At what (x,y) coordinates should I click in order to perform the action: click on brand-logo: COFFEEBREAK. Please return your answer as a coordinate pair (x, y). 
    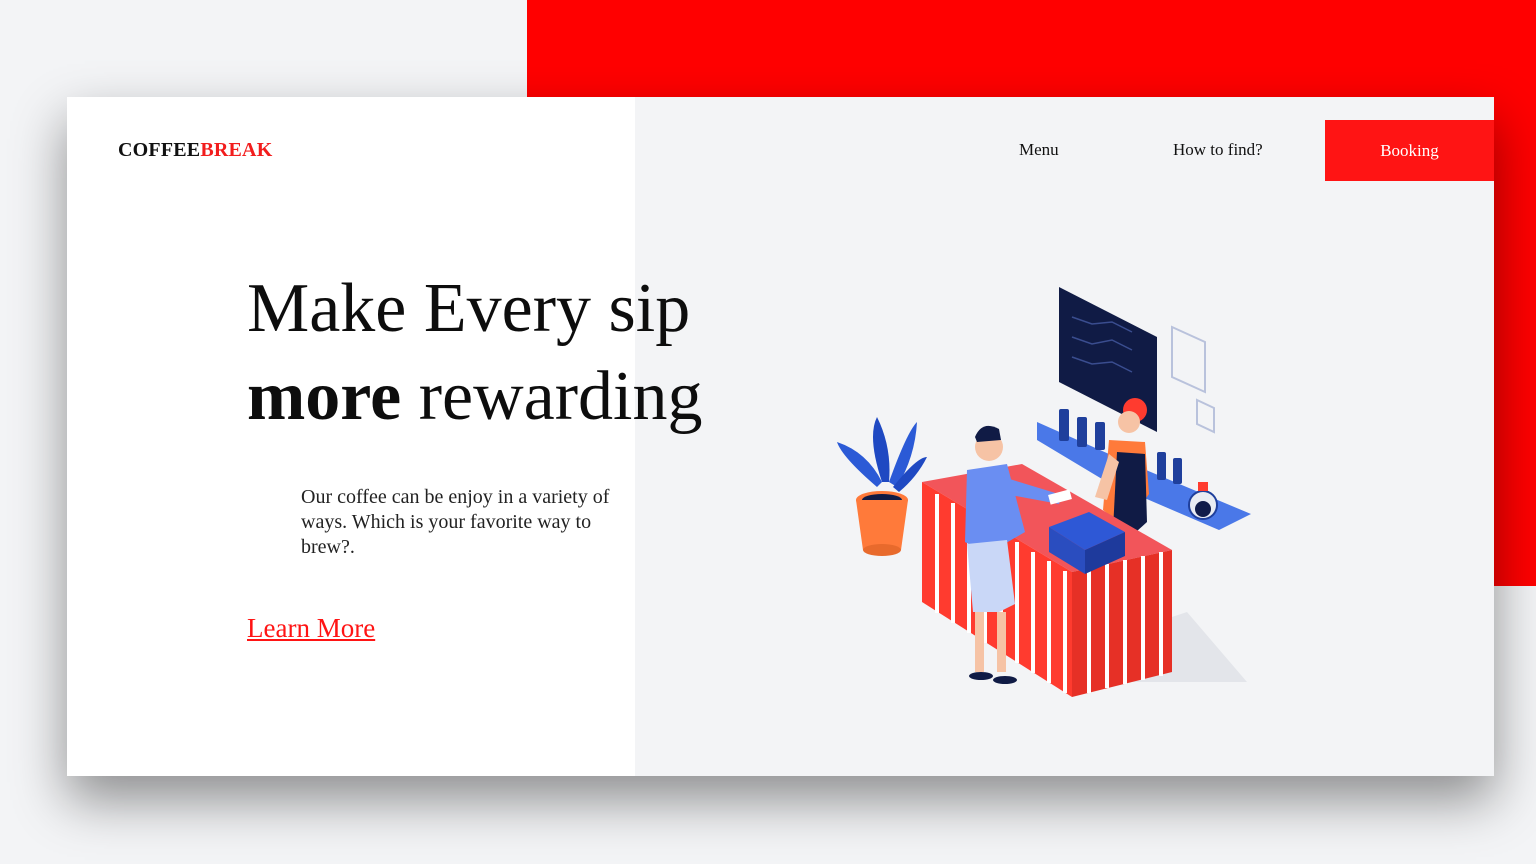
    Looking at the image, I should click on (195, 150).